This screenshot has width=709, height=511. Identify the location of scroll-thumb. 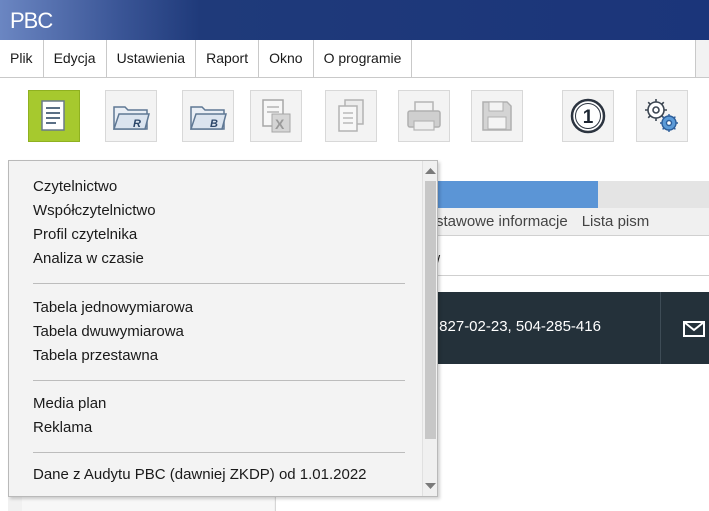
(430, 310).